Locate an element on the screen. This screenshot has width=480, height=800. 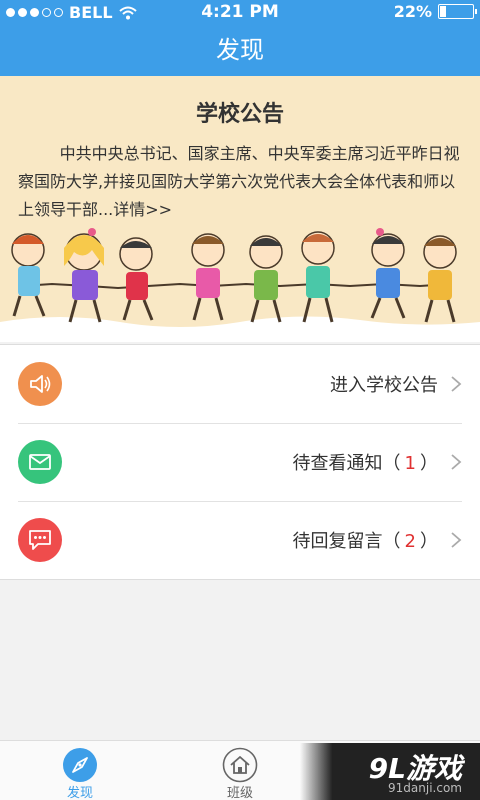
chat-icon is located at coordinates (40, 540).